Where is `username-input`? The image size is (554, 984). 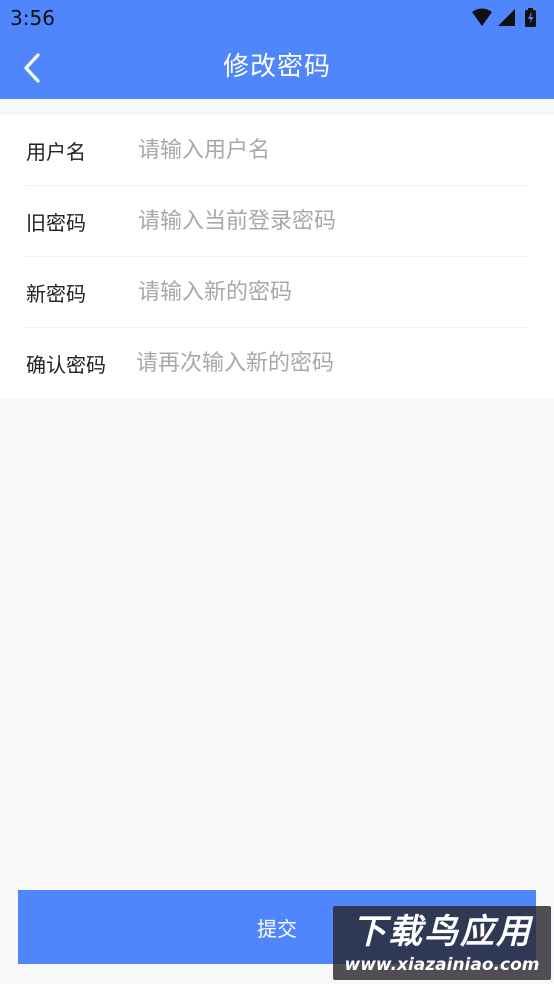 username-input is located at coordinates (318, 150).